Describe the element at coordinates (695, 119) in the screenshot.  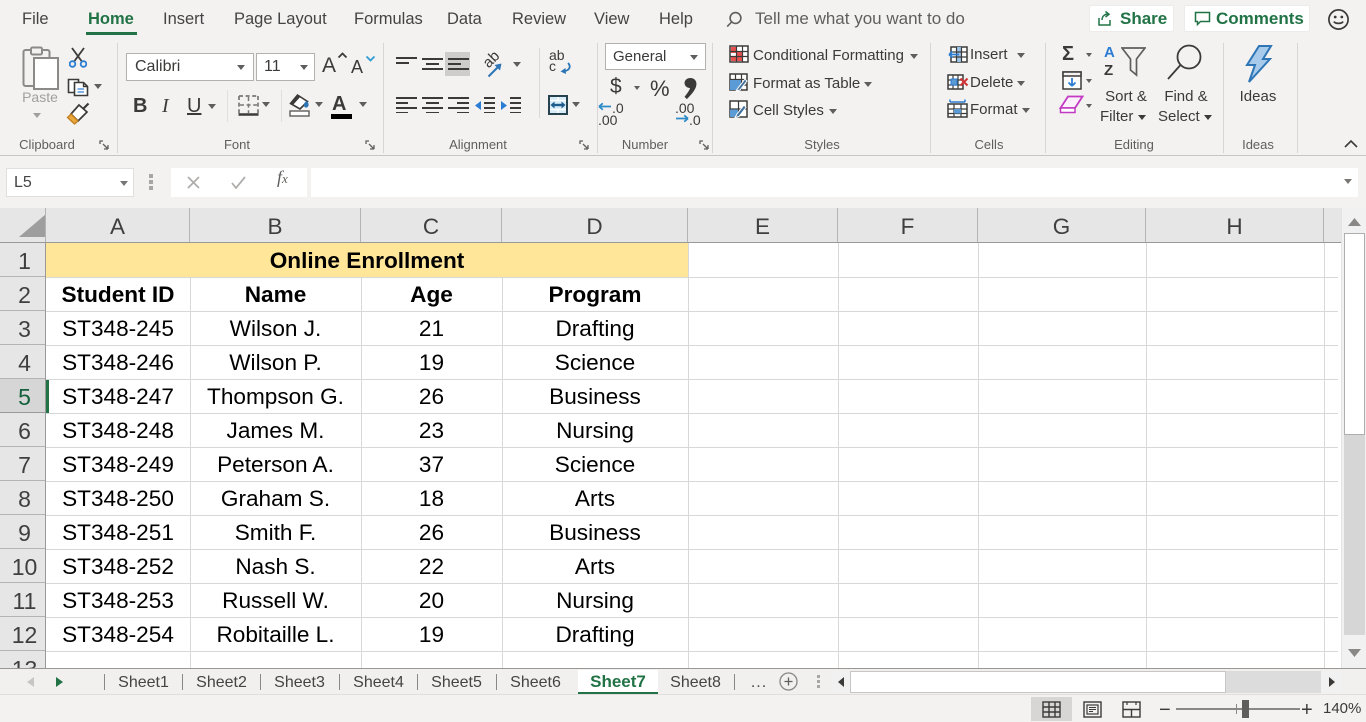
I see `svg-text: .0` at that location.